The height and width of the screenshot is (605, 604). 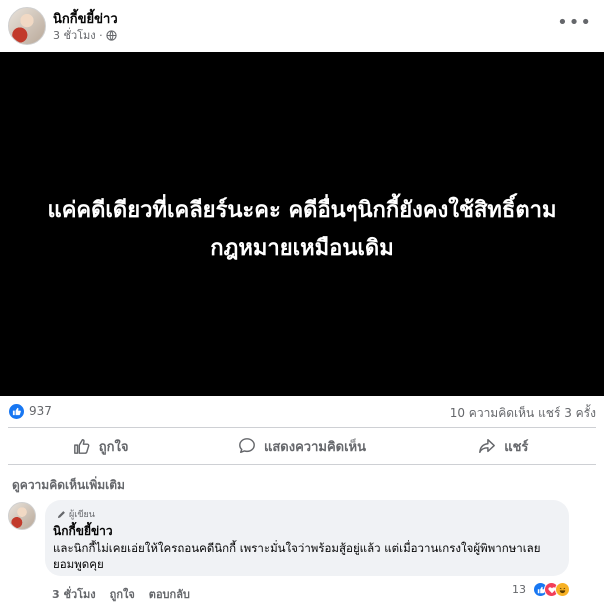 What do you see at coordinates (22, 516) in the screenshot?
I see `comment-author-avatar` at bounding box center [22, 516].